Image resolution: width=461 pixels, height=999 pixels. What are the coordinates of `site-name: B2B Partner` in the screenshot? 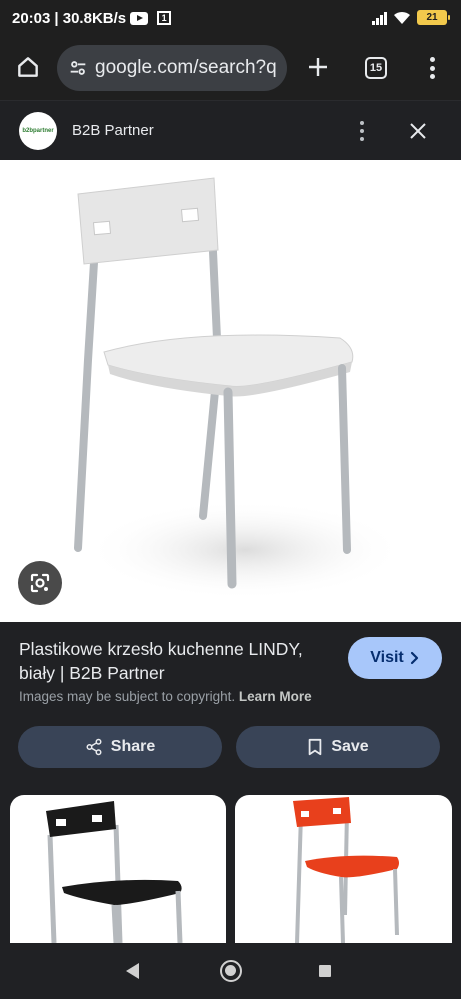 It's located at (113, 130).